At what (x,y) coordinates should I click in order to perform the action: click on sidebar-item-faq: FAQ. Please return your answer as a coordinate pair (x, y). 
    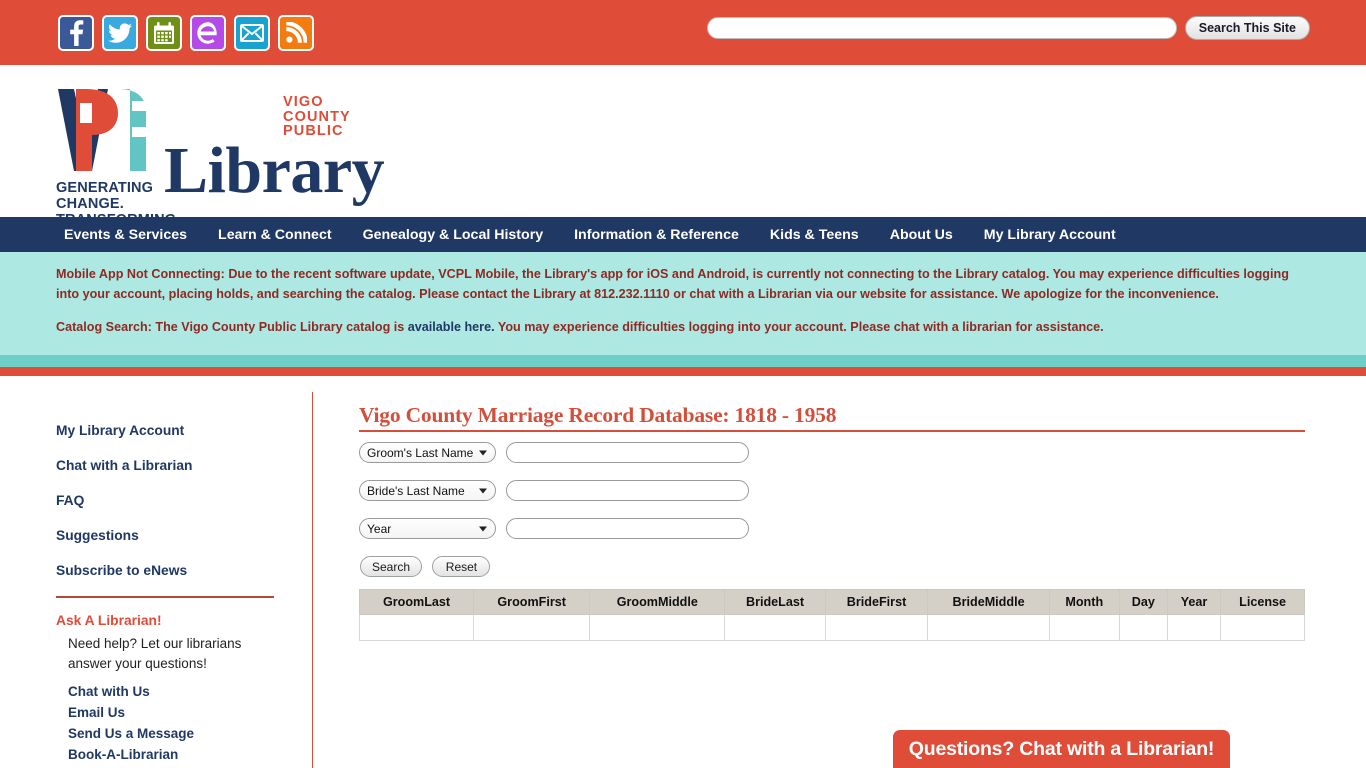
    Looking at the image, I should click on (70, 500).